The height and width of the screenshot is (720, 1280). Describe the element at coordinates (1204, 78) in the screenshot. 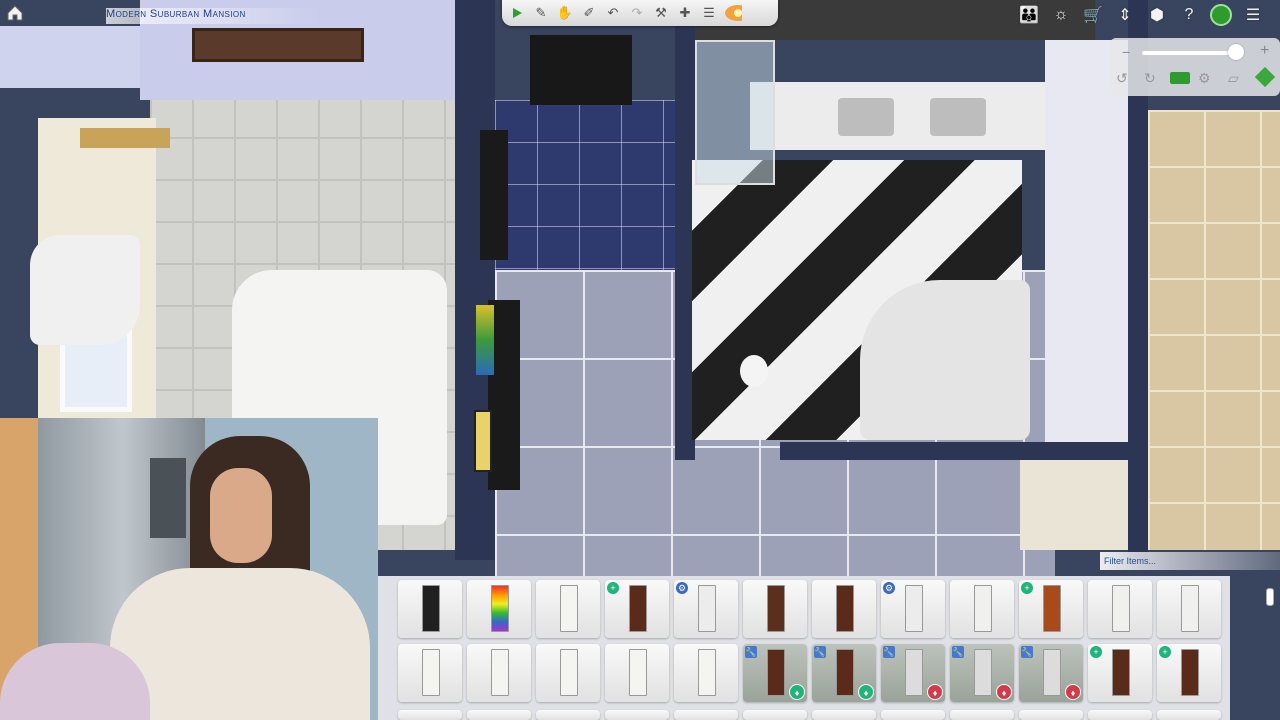

I see `walls-cutaway-icon: ⚙` at that location.